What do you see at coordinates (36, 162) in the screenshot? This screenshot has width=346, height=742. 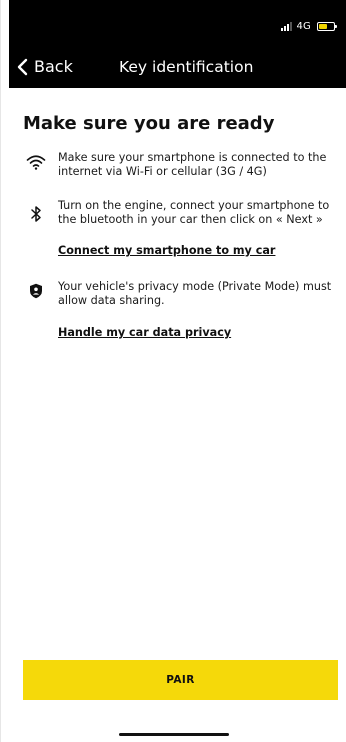 I see `wifi-icon` at bounding box center [36, 162].